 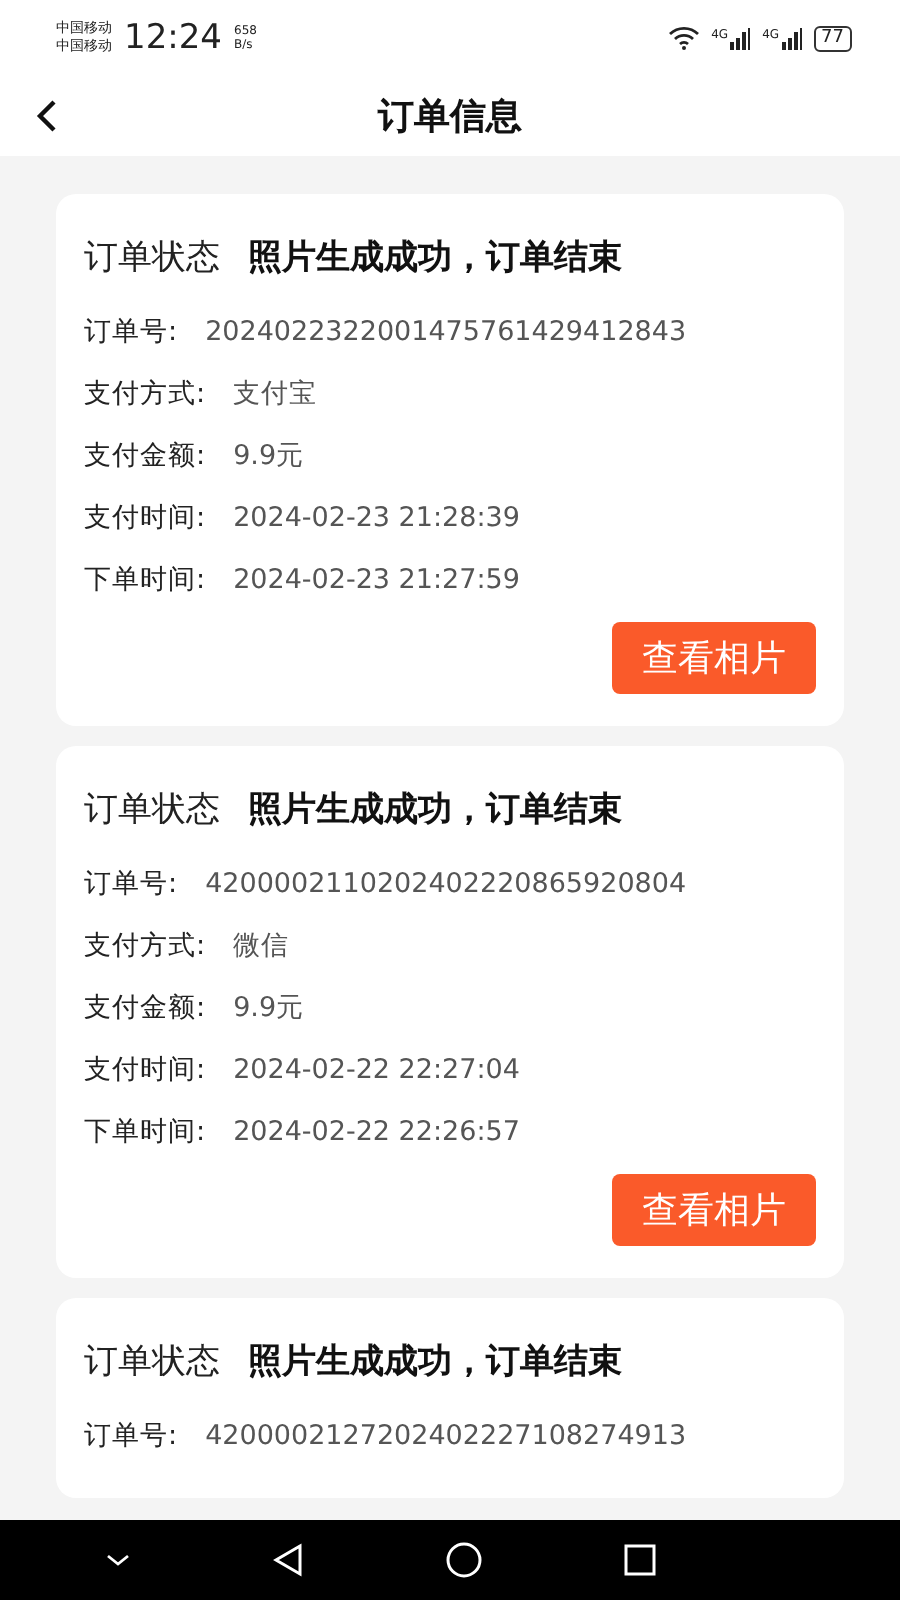 I want to click on collapse-icon, so click(x=118, y=1560).